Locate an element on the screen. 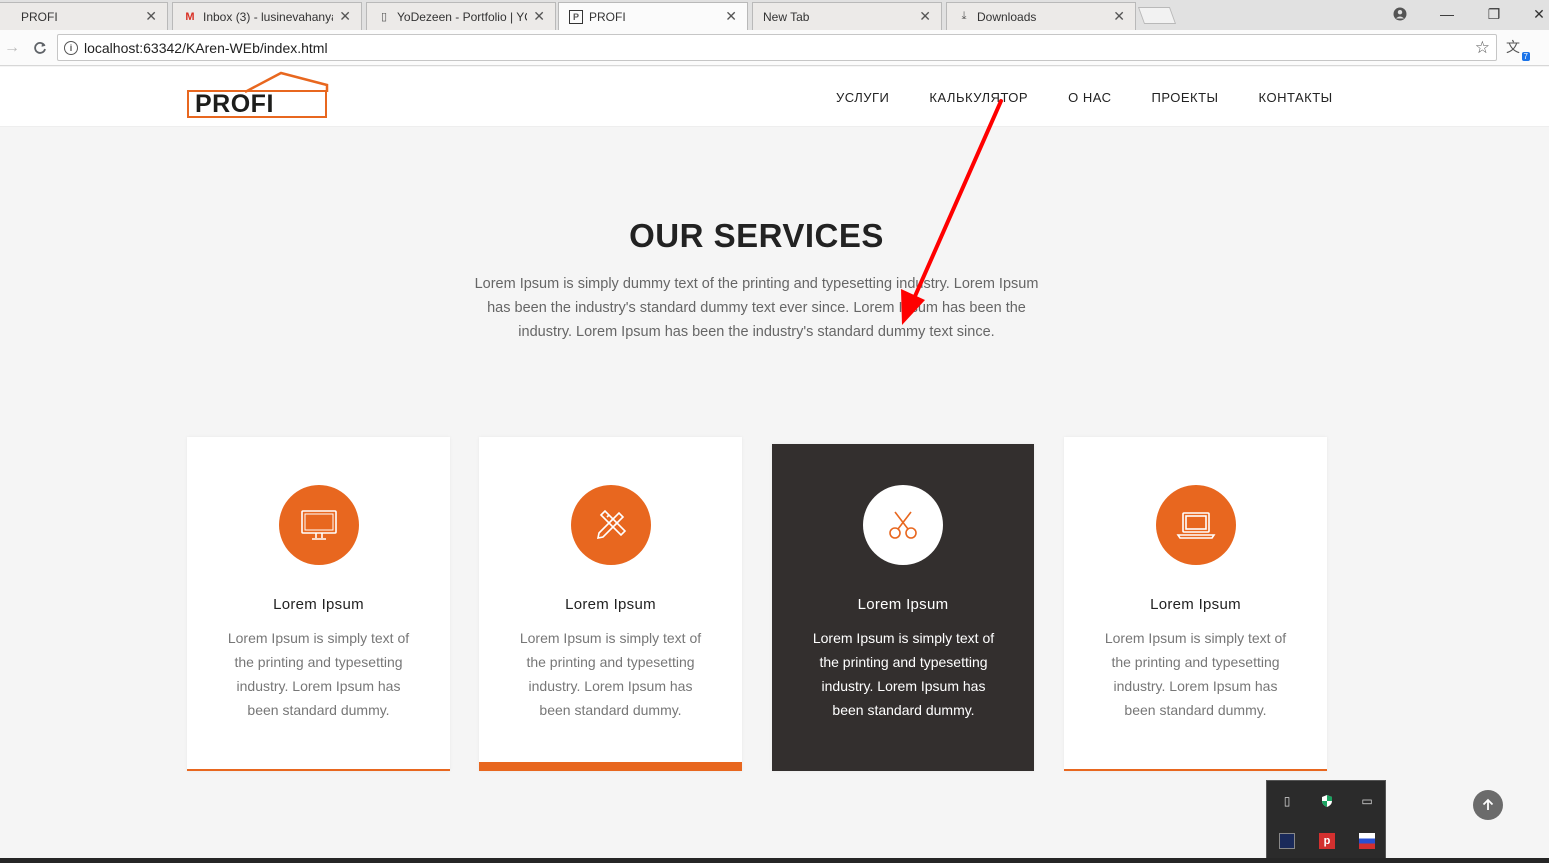 This screenshot has width=1549, height=863. download-icon: ⤓ is located at coordinates (964, 16).